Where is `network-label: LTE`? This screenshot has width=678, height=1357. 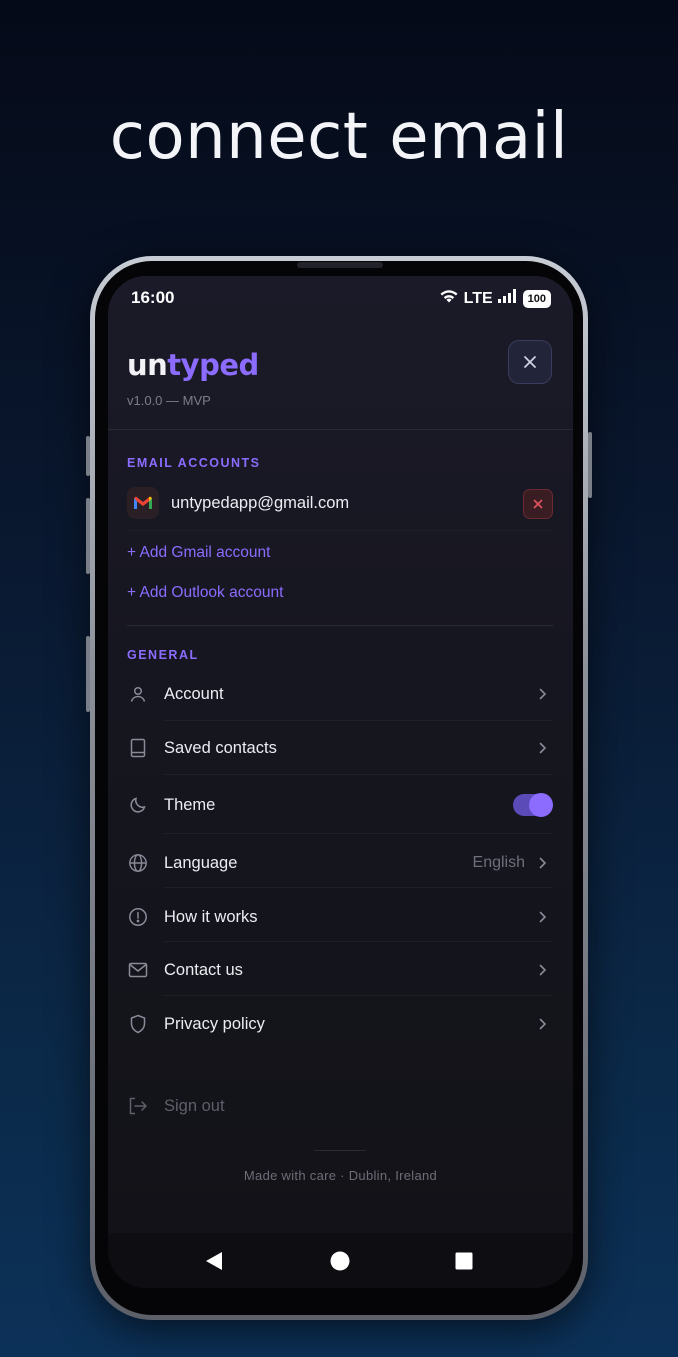 network-label: LTE is located at coordinates (478, 298).